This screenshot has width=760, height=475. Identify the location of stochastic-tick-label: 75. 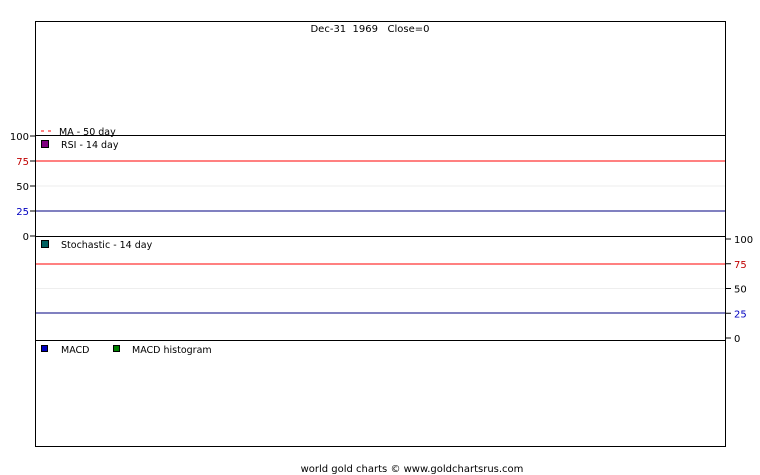
(740, 265).